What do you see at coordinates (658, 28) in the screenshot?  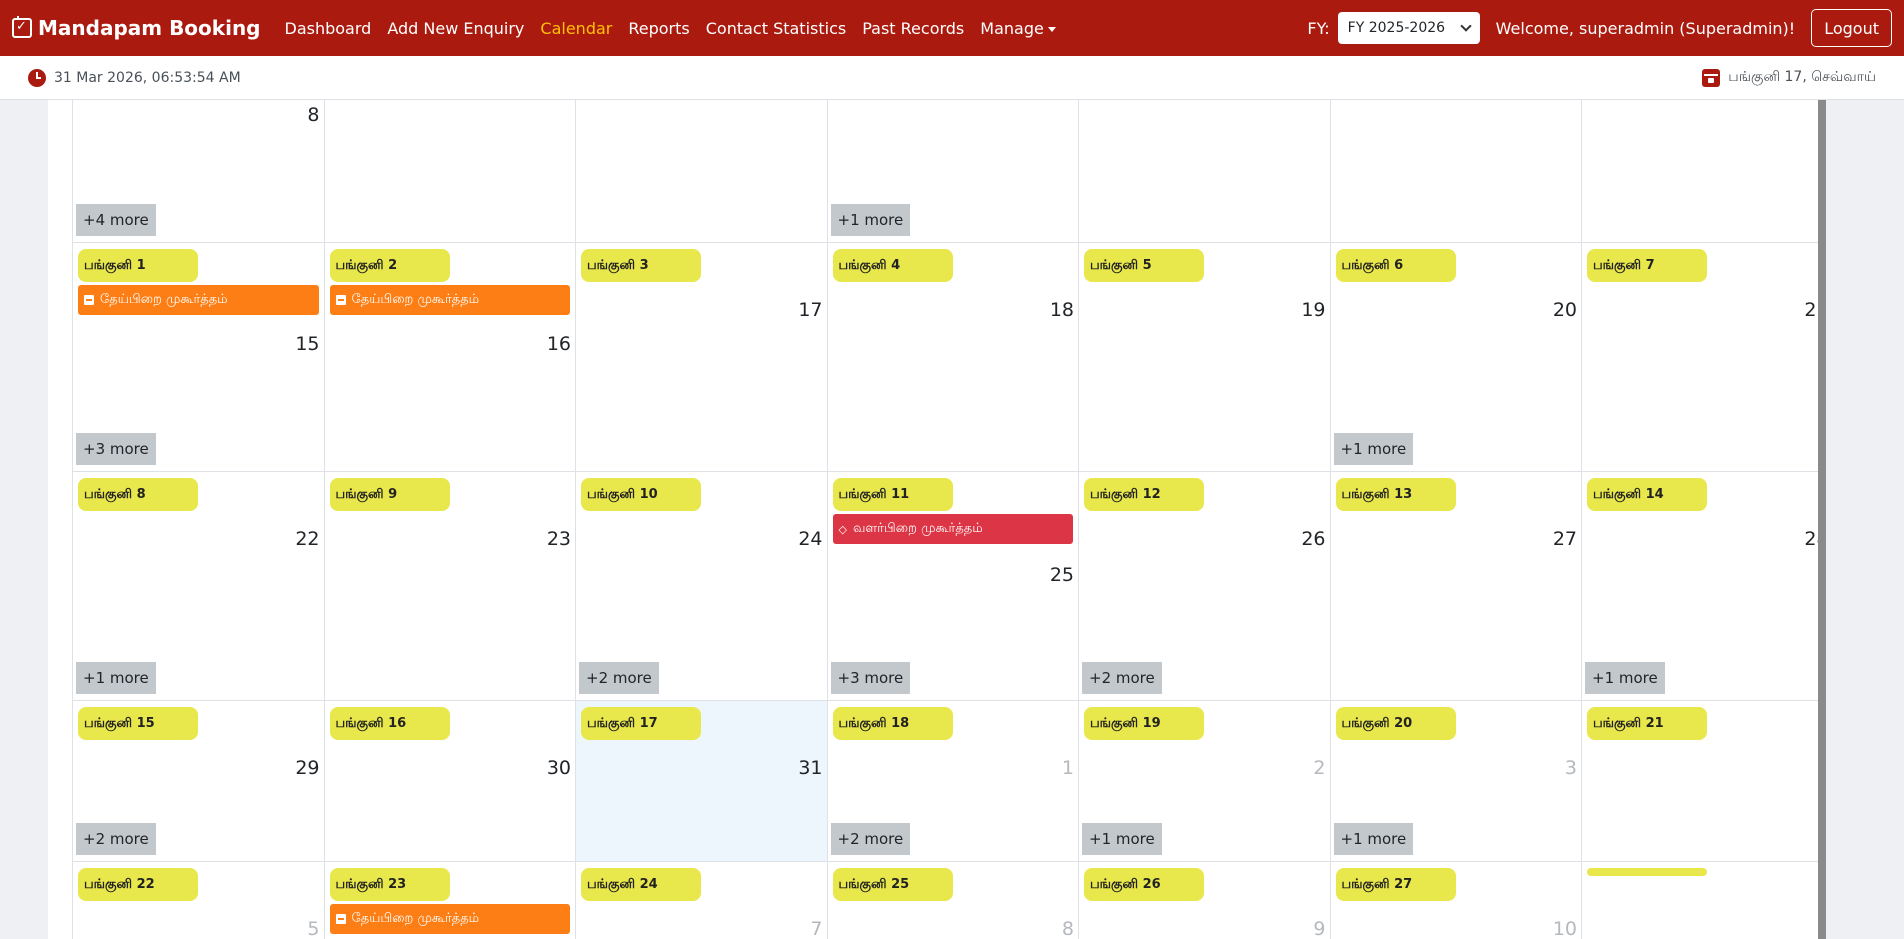 I see `nav-reports: Reports` at bounding box center [658, 28].